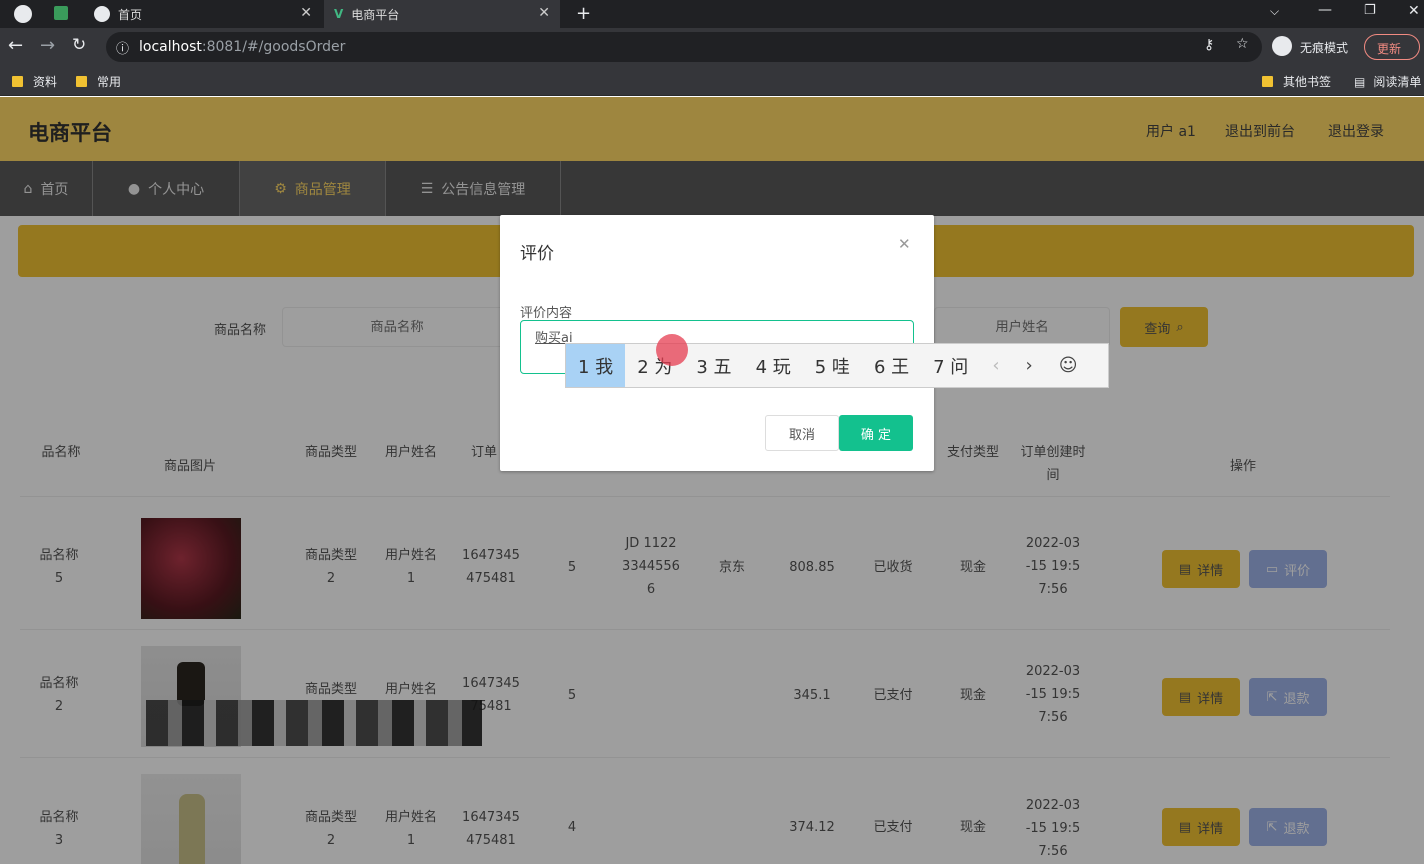  I want to click on new-tab-button: +, so click(583, 13).